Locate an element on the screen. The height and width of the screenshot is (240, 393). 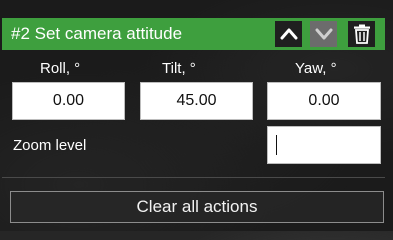
tilt-label: Tilt, ° is located at coordinates (179, 68).